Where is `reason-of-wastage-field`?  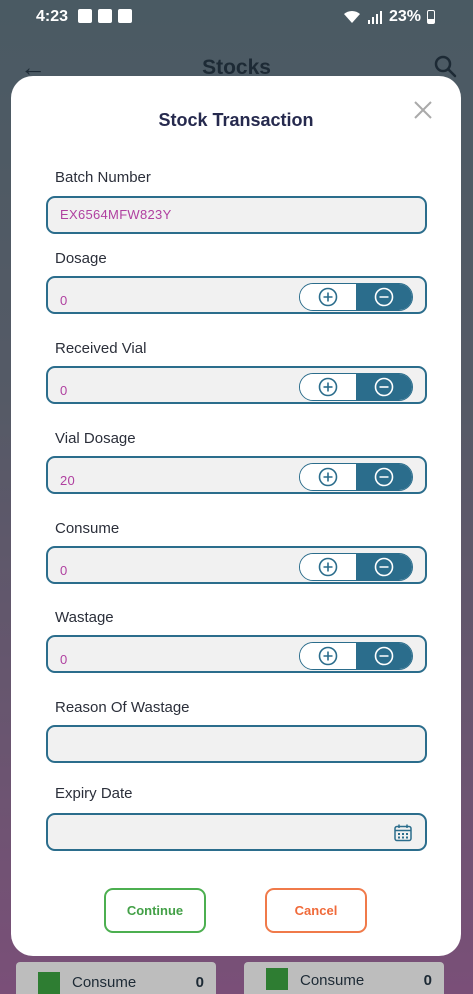 reason-of-wastage-field is located at coordinates (236, 744).